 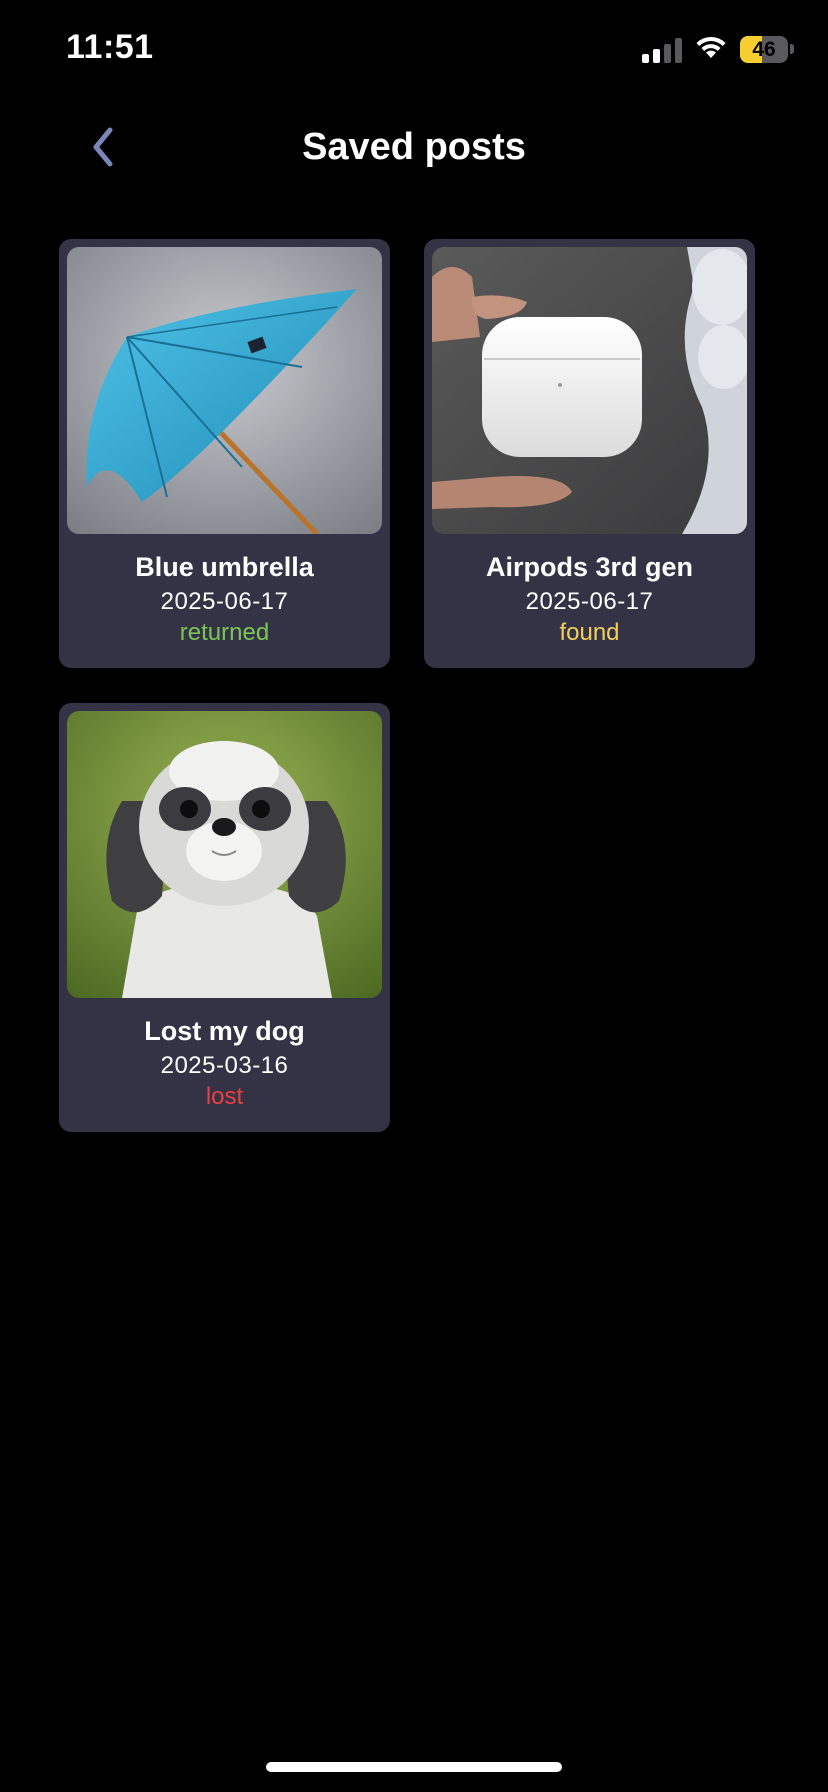 I want to click on post-title: Airpods 3rd gen, so click(x=589, y=567).